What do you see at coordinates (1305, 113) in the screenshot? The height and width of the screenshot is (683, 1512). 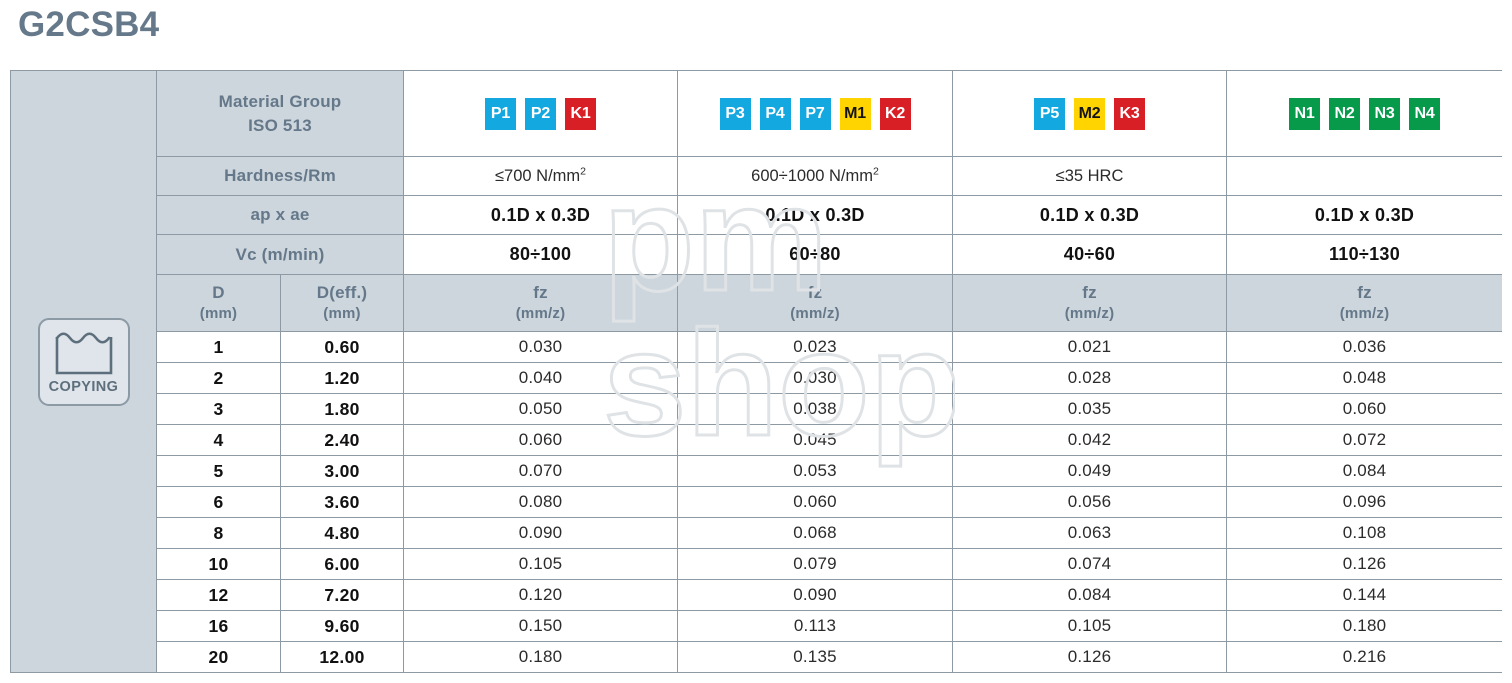 I see `material-badge-n1: N1` at bounding box center [1305, 113].